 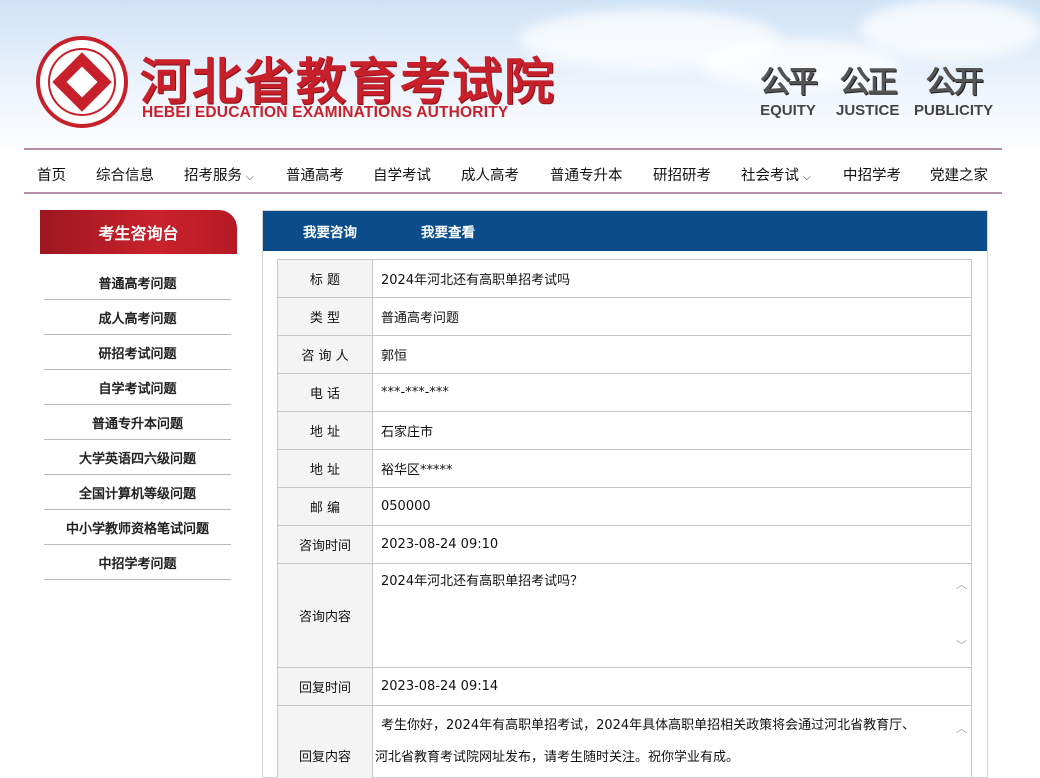 I want to click on nav-item-upgrade: 普通专升本, so click(x=586, y=174).